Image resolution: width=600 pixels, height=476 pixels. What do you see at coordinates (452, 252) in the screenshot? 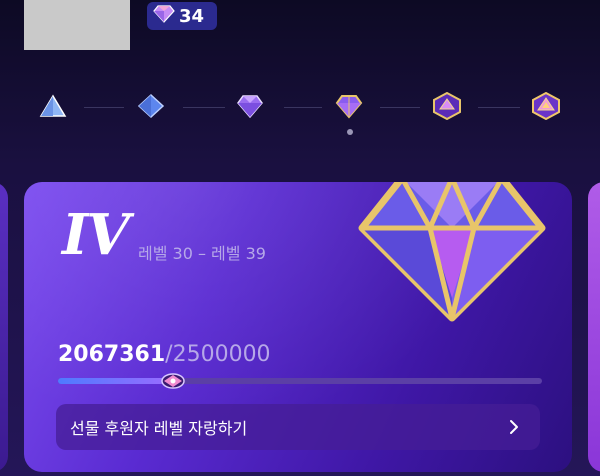
I see `tier-gem-icon` at bounding box center [452, 252].